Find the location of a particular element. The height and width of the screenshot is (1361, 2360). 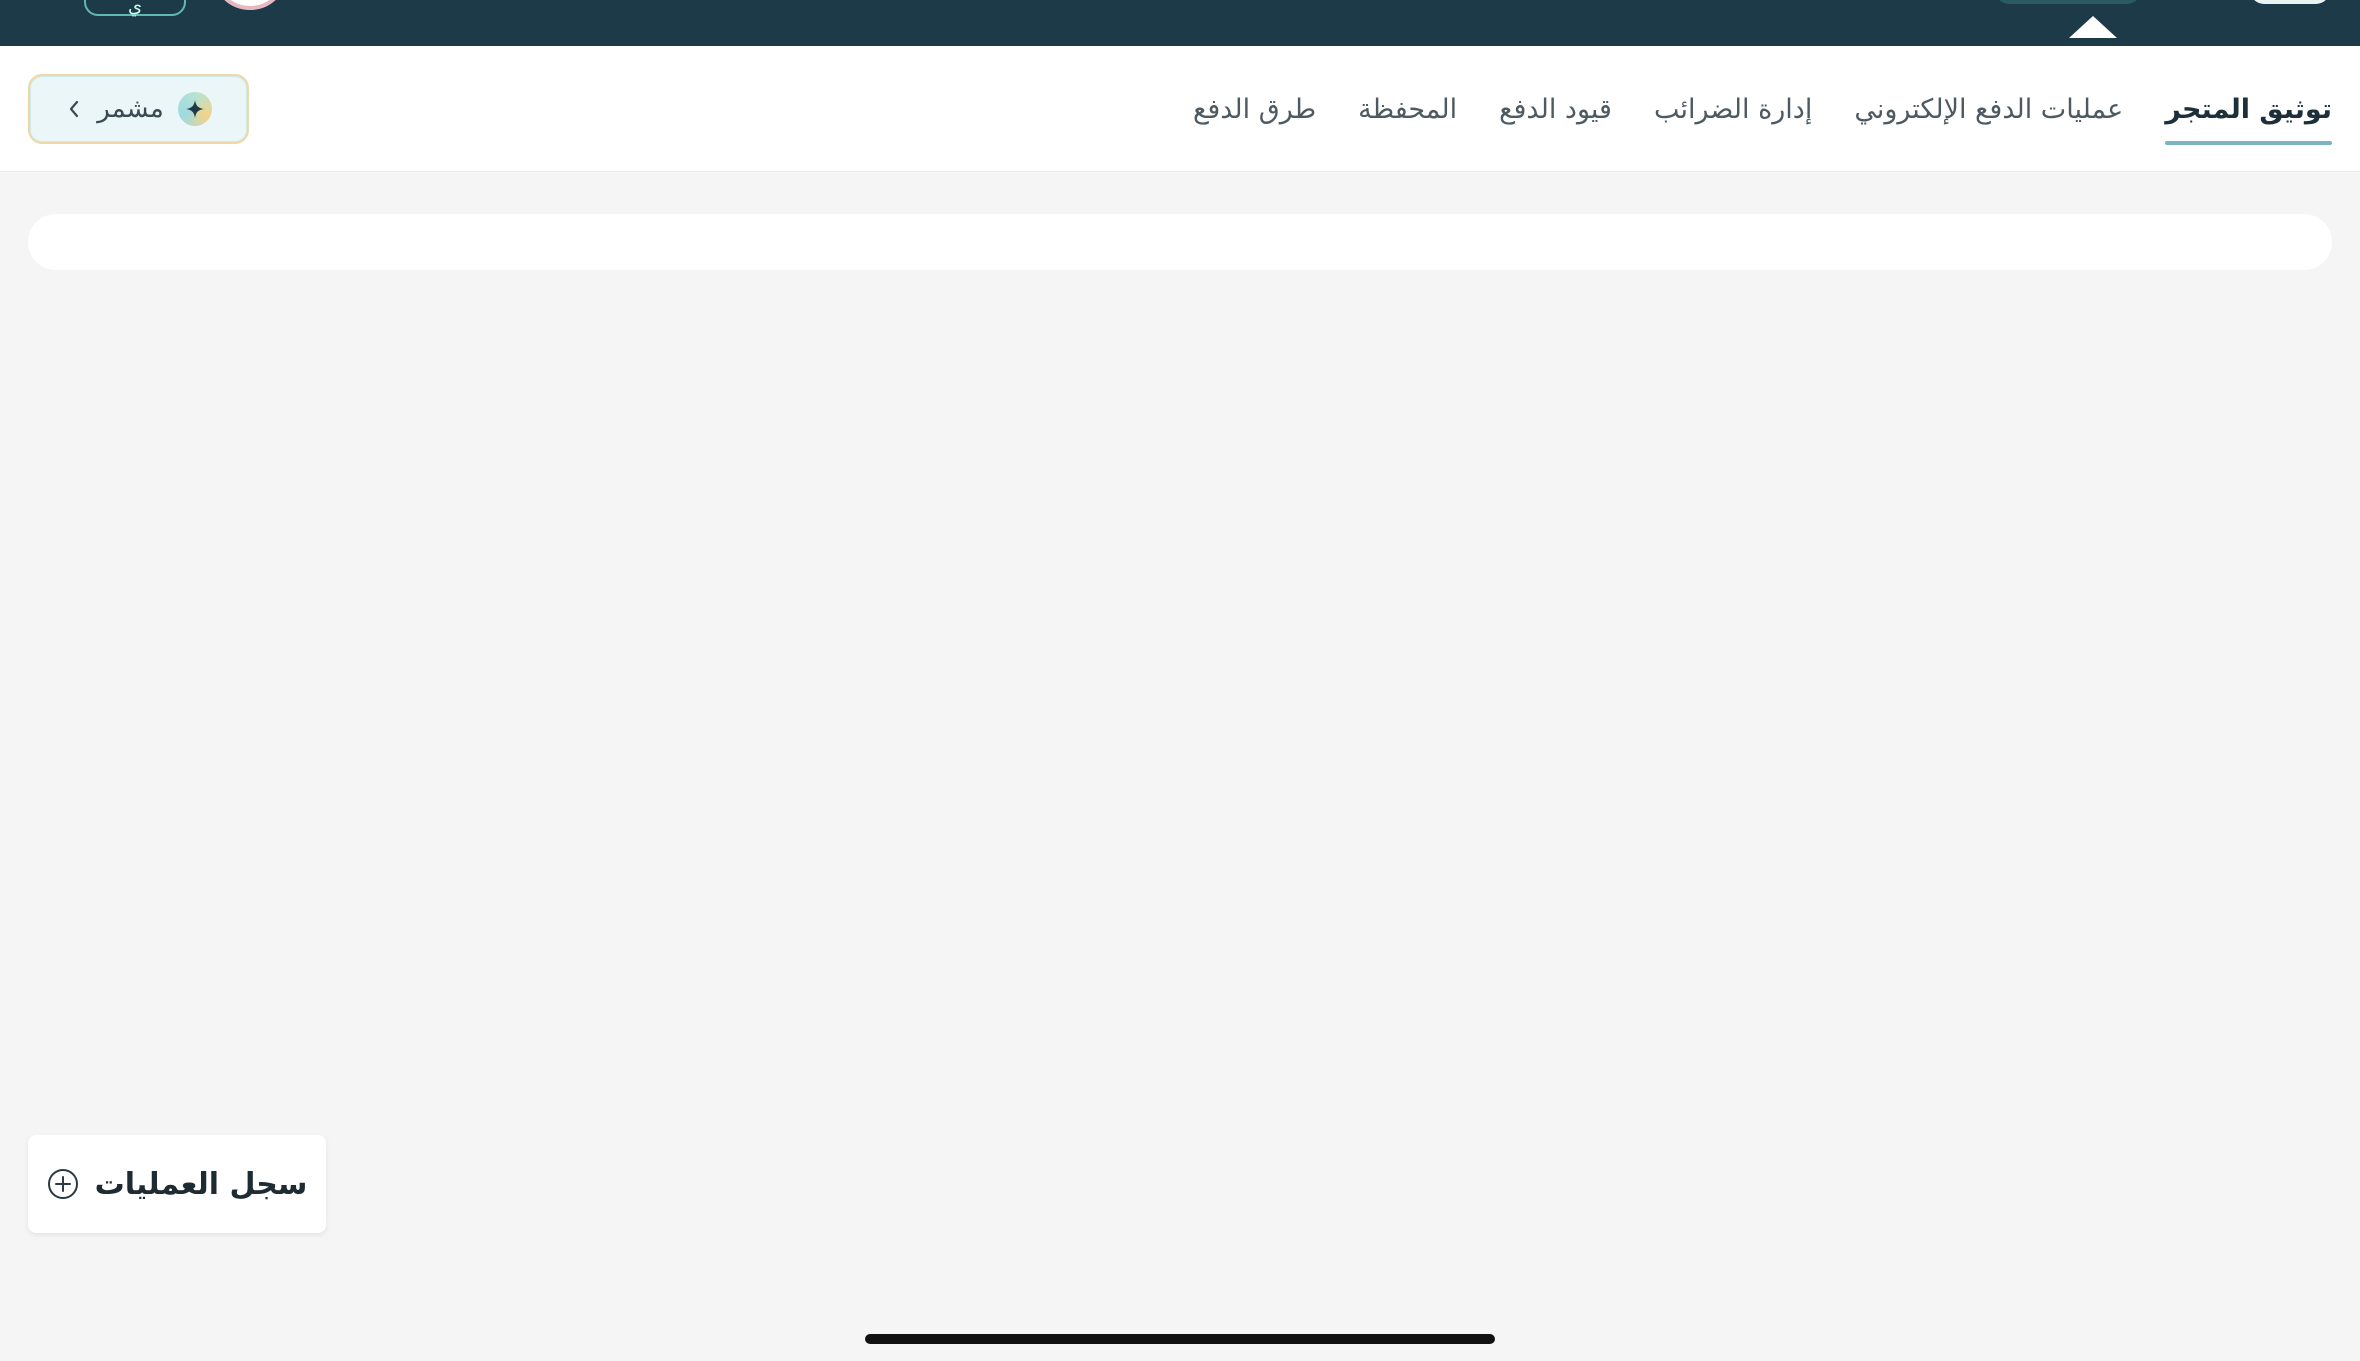

content-placeholder-bar is located at coordinates (1180, 242).